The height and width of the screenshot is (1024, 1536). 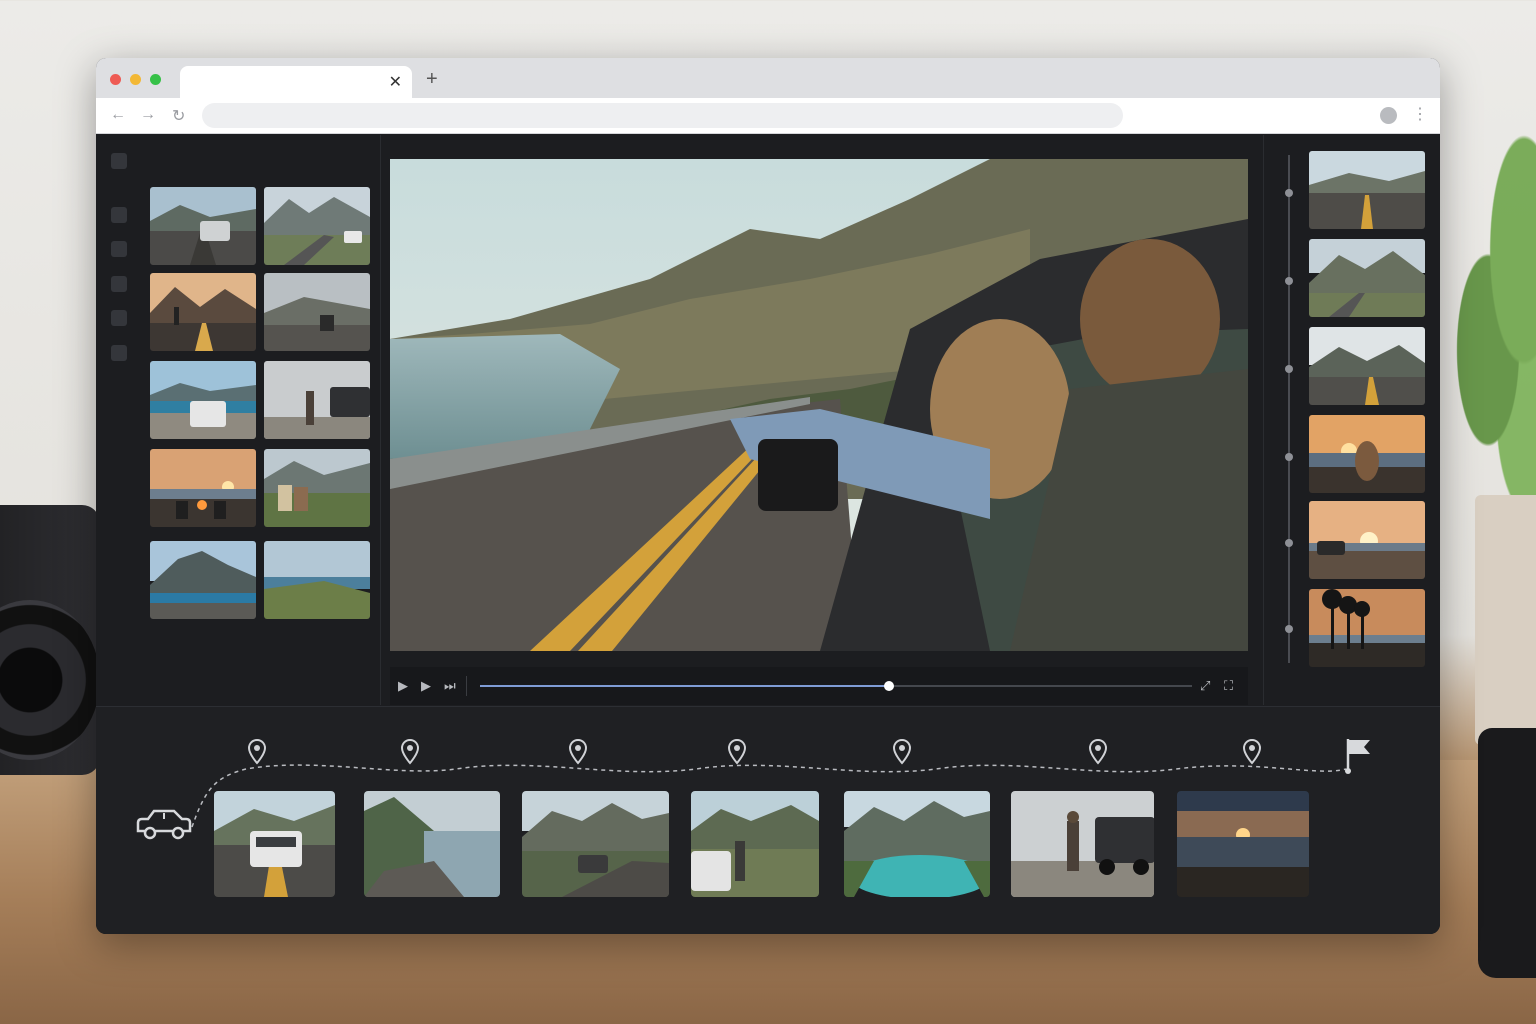 I want to click on close-window-button, so click(x=115, y=79).